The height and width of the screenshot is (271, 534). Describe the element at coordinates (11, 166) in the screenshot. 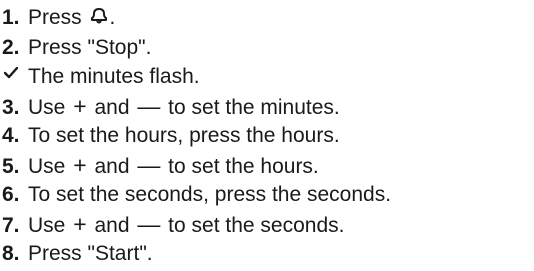

I see `step-number: 5.` at that location.